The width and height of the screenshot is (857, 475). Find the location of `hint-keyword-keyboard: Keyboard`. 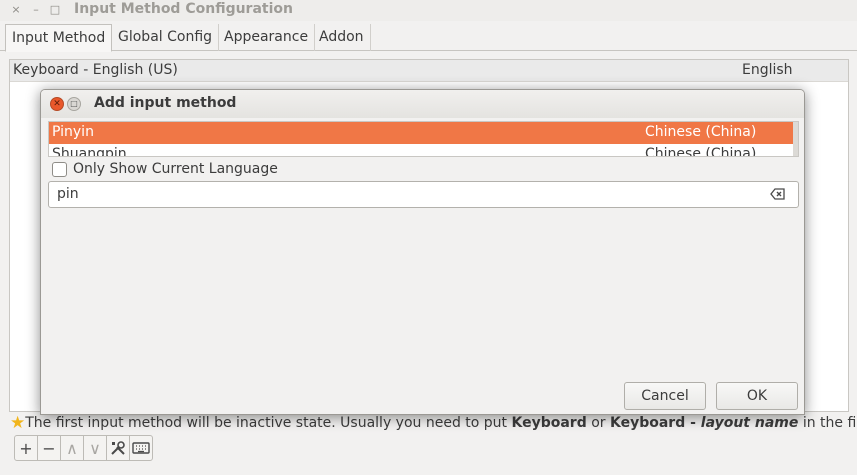

hint-keyword-keyboard: Keyboard is located at coordinates (549, 423).